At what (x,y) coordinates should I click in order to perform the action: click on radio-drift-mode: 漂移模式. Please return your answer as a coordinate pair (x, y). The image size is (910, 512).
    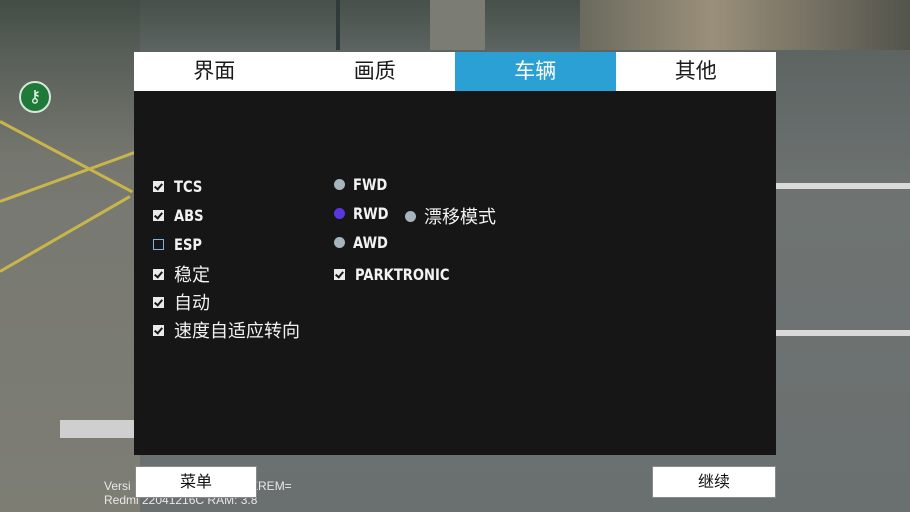
    Looking at the image, I should click on (450, 216).